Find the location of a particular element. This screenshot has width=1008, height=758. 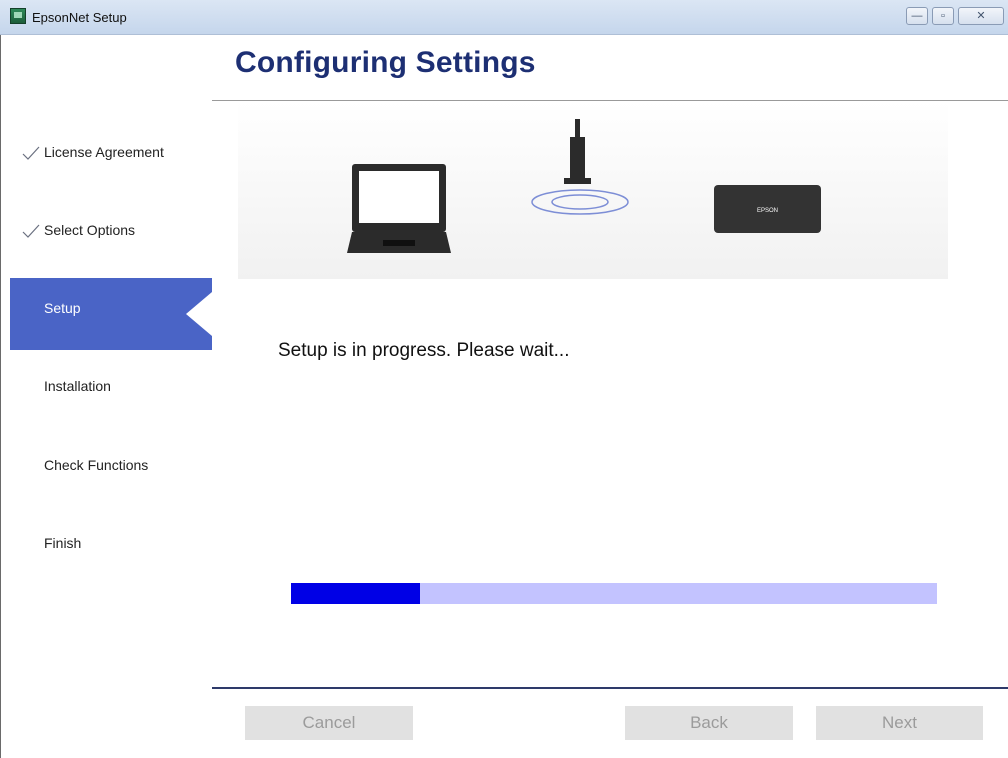

title-bar: EpsonNet Setup — ▫ ✕ is located at coordinates (504, 17).